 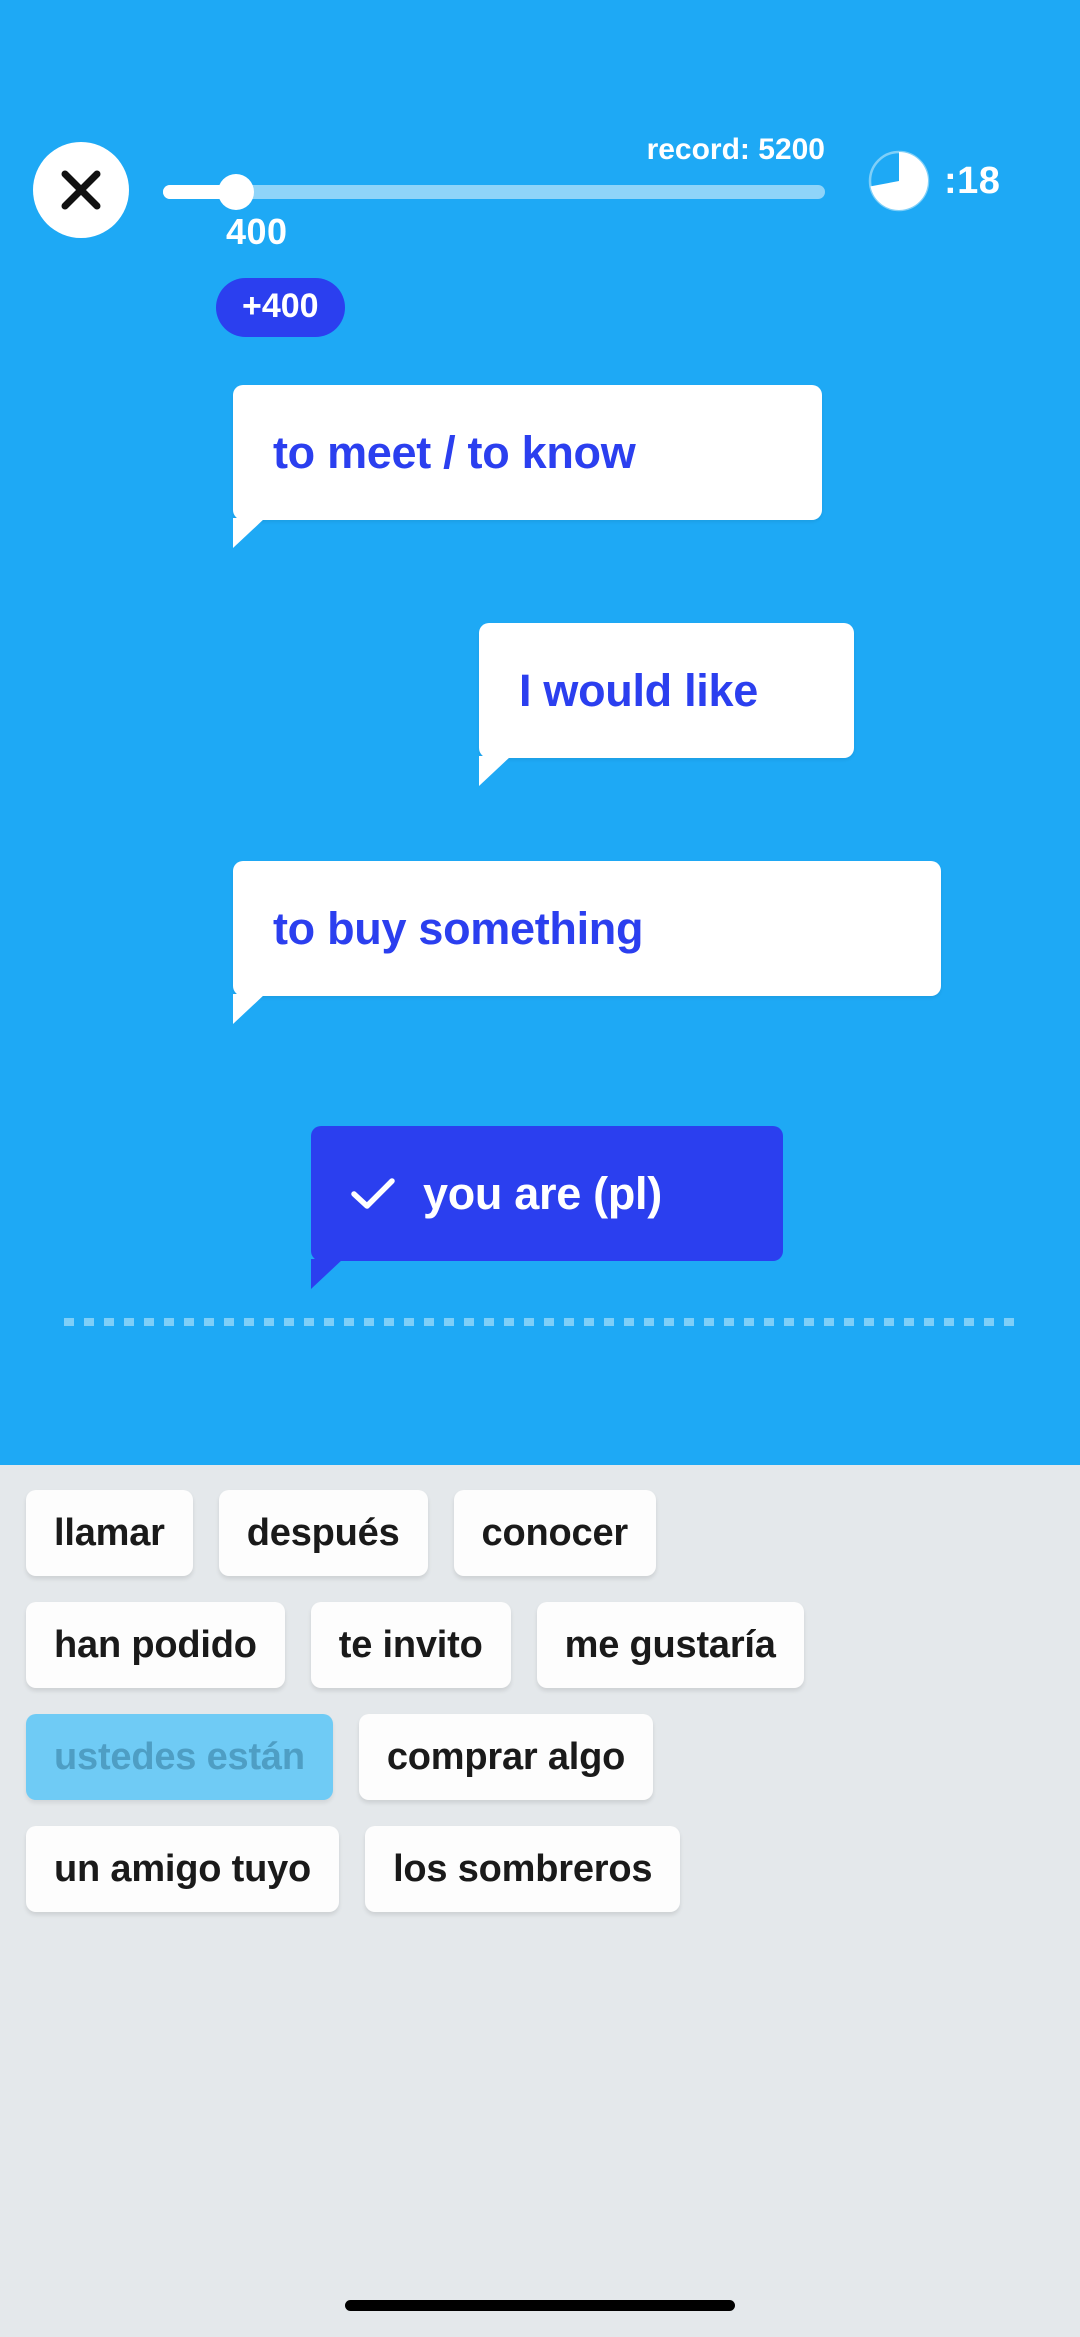 I want to click on prompt-bubble-content: to meet / to know, so click(x=527, y=452).